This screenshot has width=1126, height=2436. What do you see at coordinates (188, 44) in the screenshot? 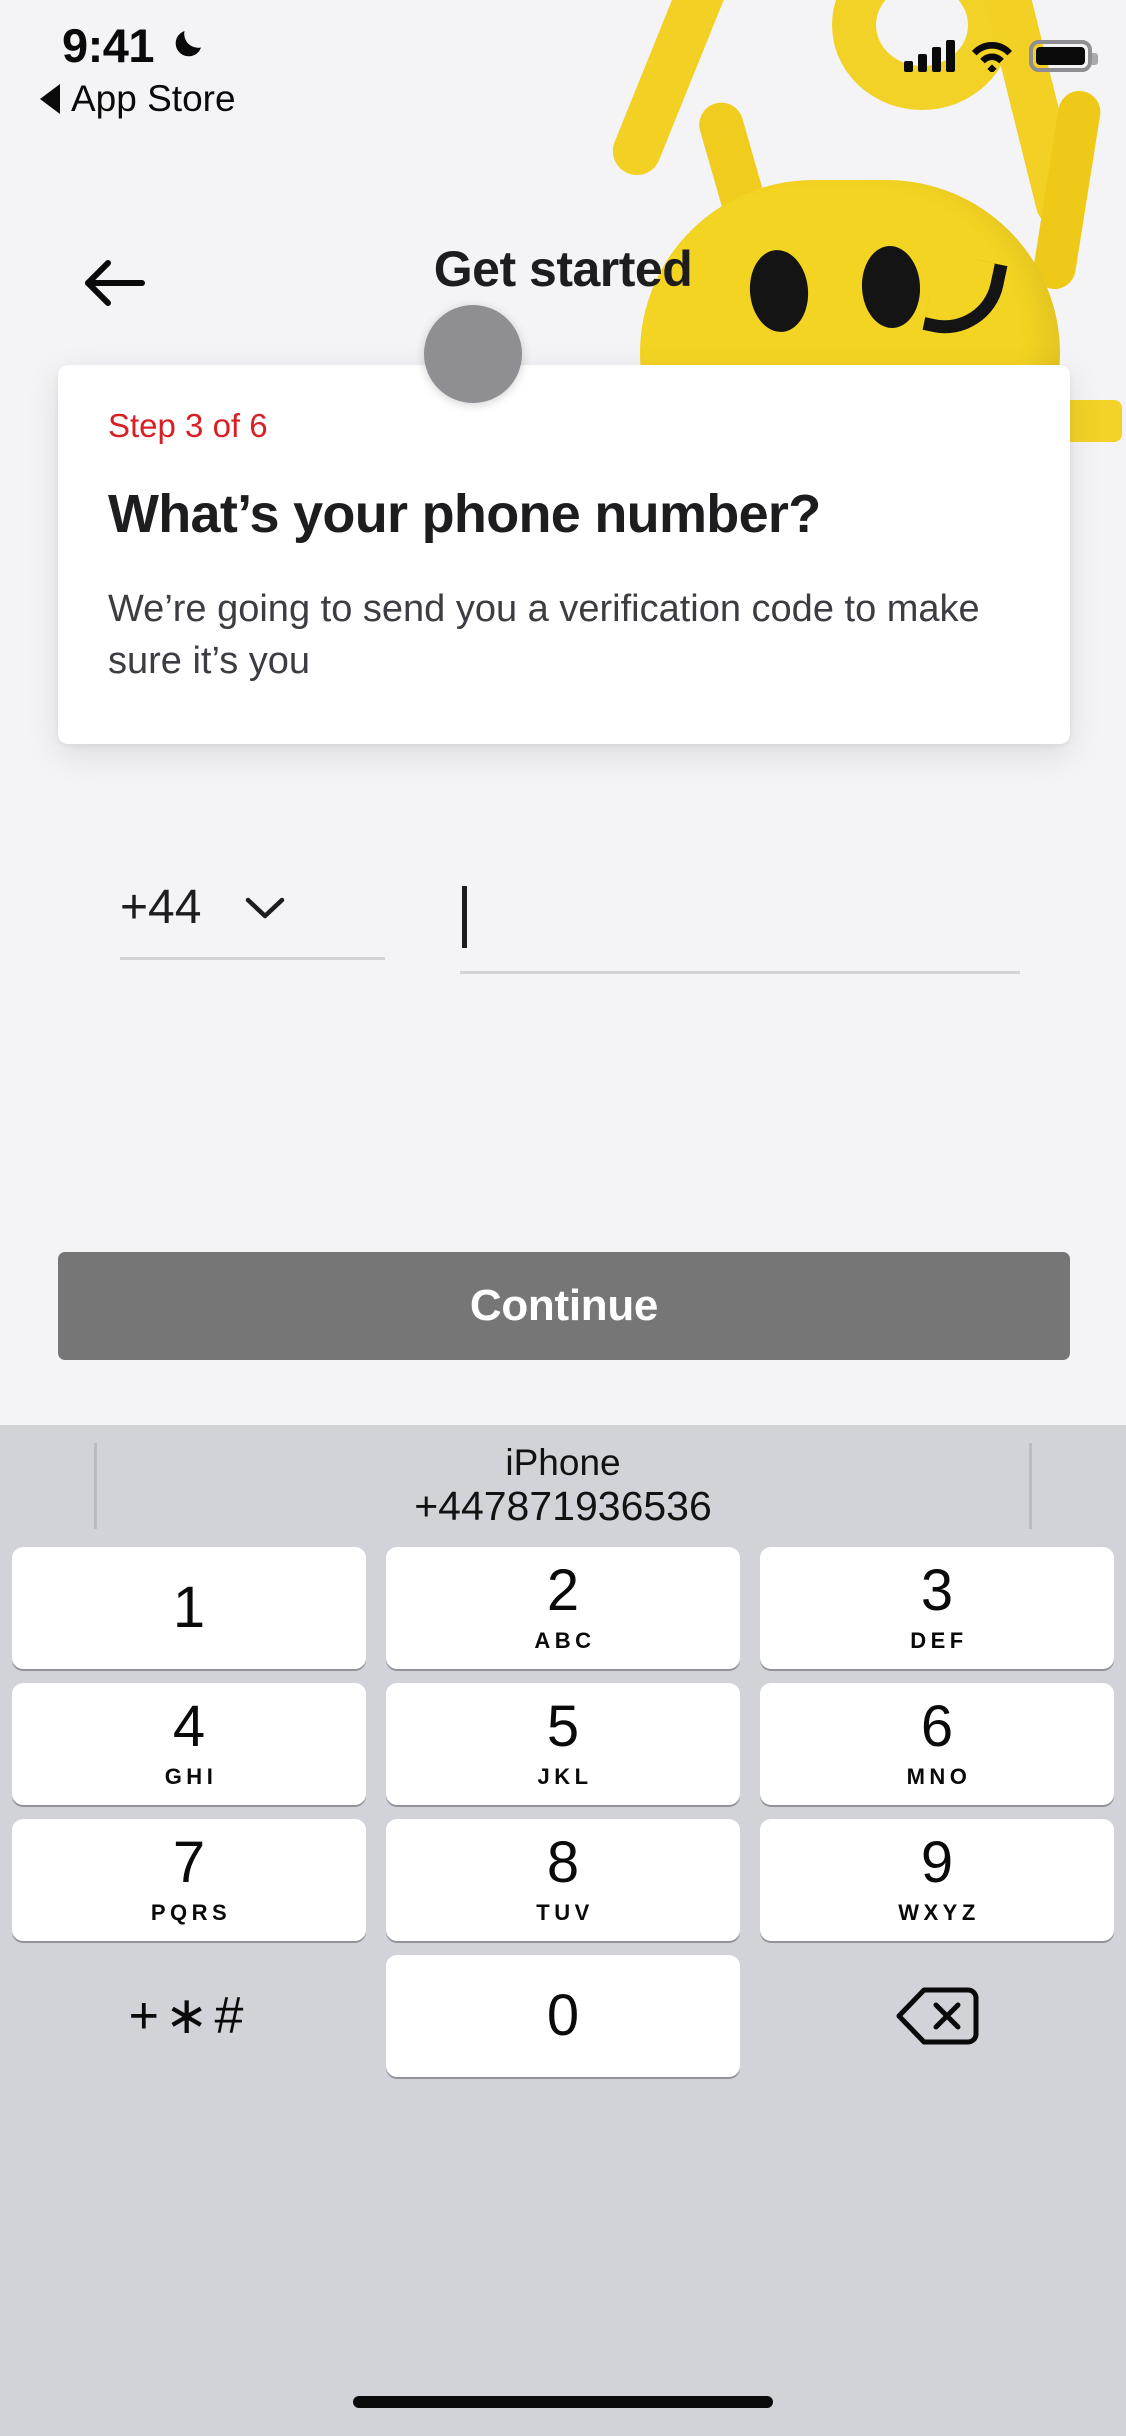
I see `moon-icon` at bounding box center [188, 44].